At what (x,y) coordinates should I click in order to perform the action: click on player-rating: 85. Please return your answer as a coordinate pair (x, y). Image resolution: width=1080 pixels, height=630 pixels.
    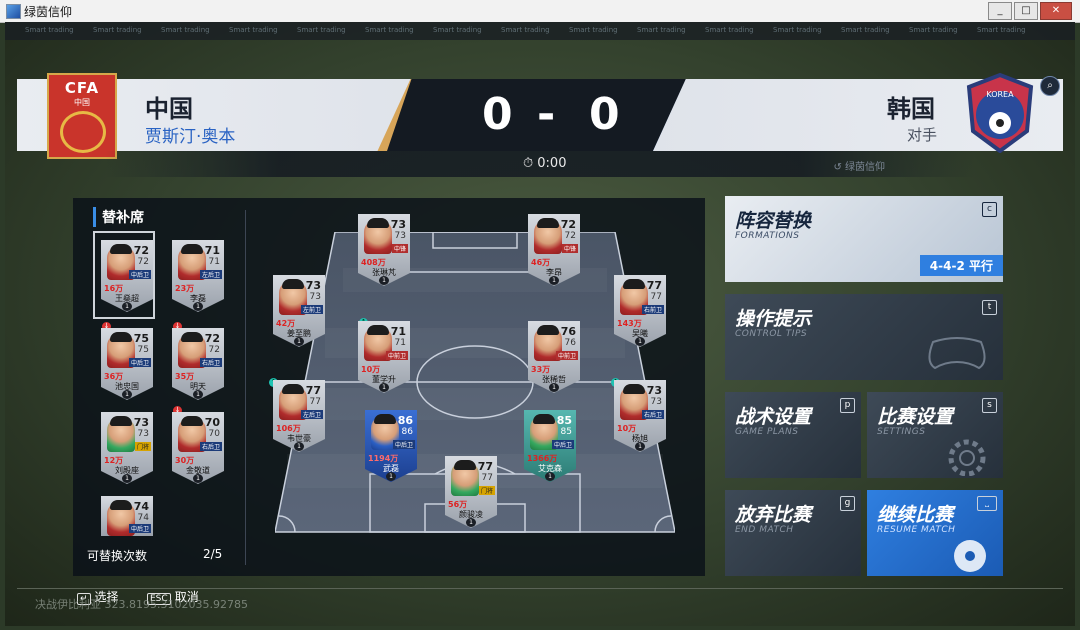
    Looking at the image, I should click on (564, 420).